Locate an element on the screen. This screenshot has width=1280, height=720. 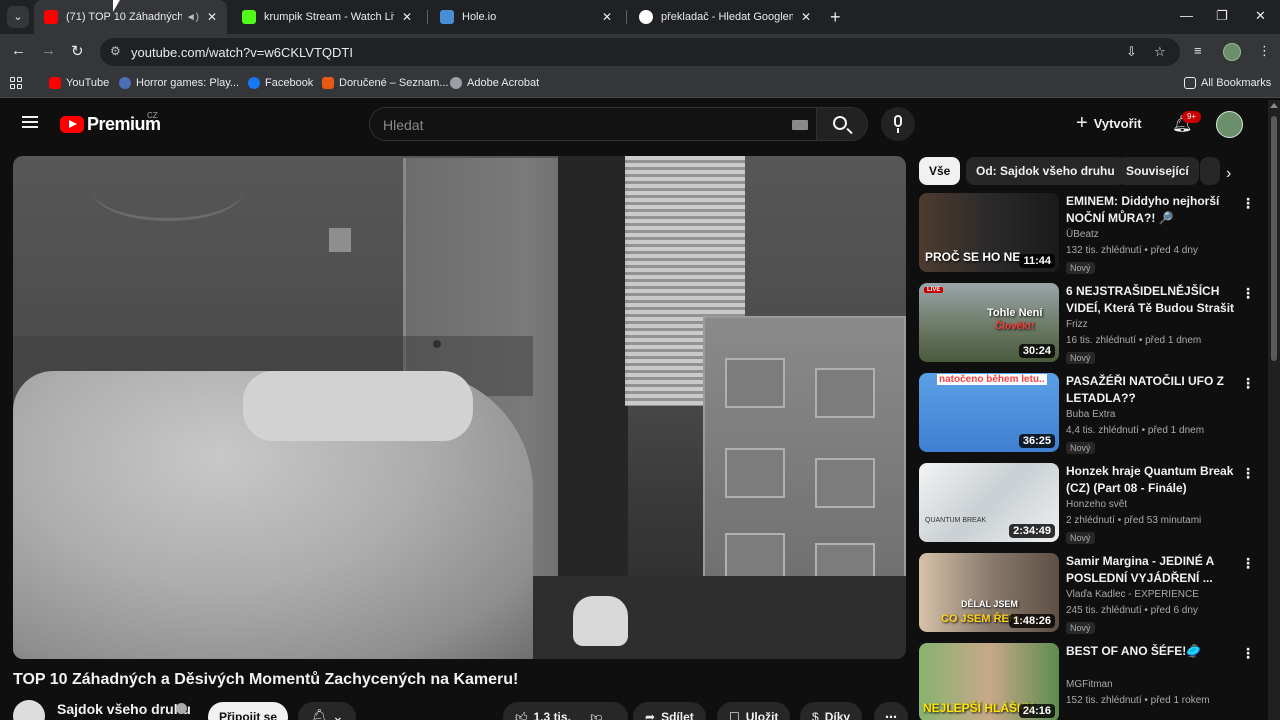
channel-avatar is located at coordinates (29, 710).